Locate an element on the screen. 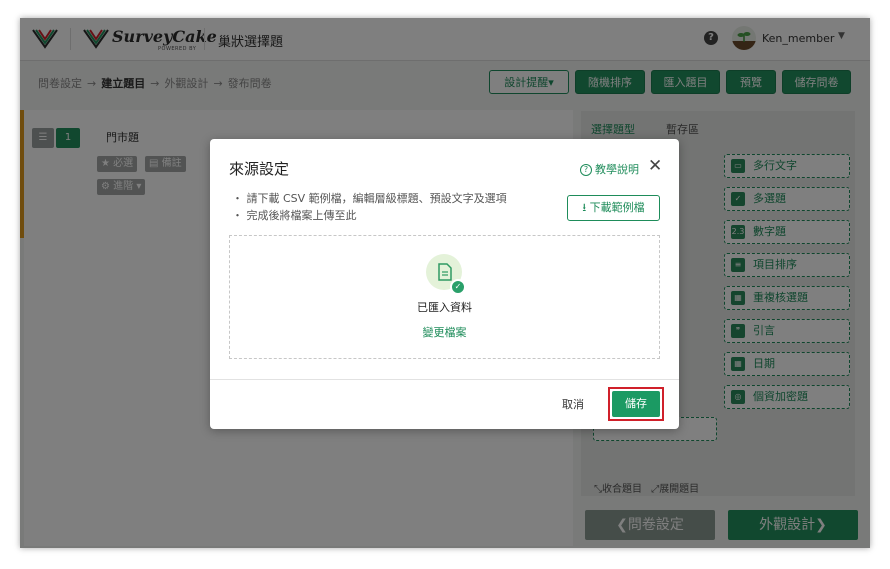 The image size is (890, 569). info-line: ・ 完成後將檔案上傳至此 is located at coordinates (294, 215).